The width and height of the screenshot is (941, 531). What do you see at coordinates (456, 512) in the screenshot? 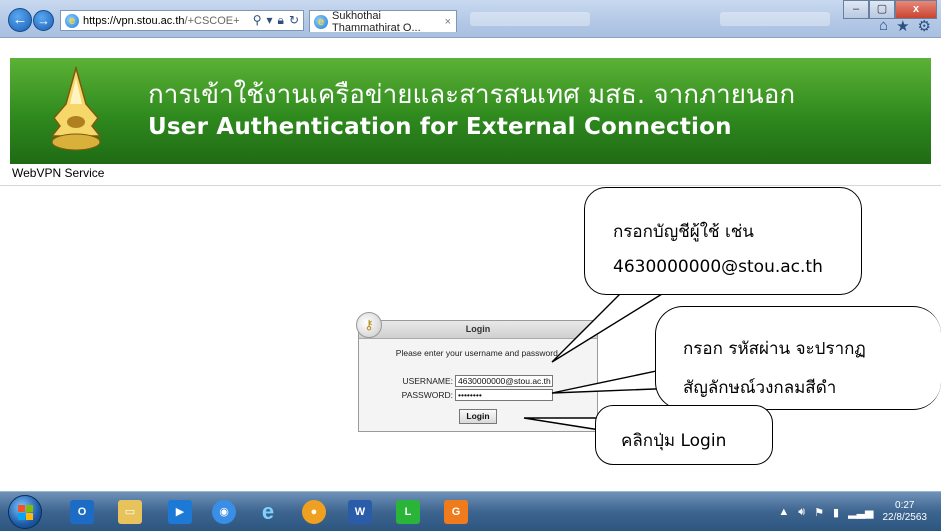
I see `foxit-pdf-icon: G` at bounding box center [456, 512].